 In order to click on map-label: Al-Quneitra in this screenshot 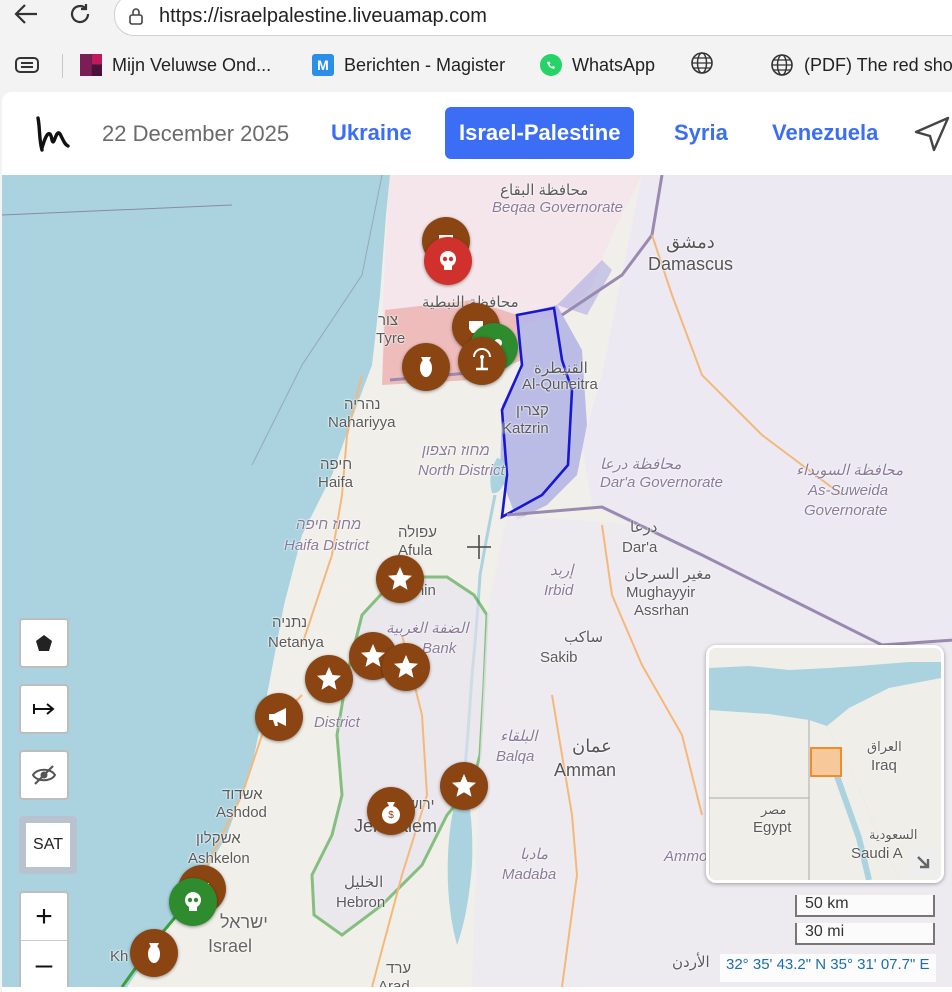, I will do `click(560, 384)`.